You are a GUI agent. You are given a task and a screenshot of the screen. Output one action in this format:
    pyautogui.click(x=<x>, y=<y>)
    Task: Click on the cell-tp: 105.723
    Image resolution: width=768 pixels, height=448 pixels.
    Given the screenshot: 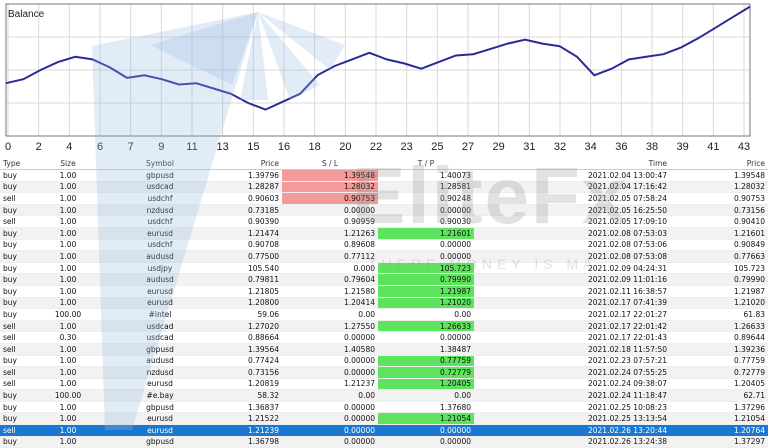 What is the action you would take?
    pyautogui.click(x=426, y=268)
    